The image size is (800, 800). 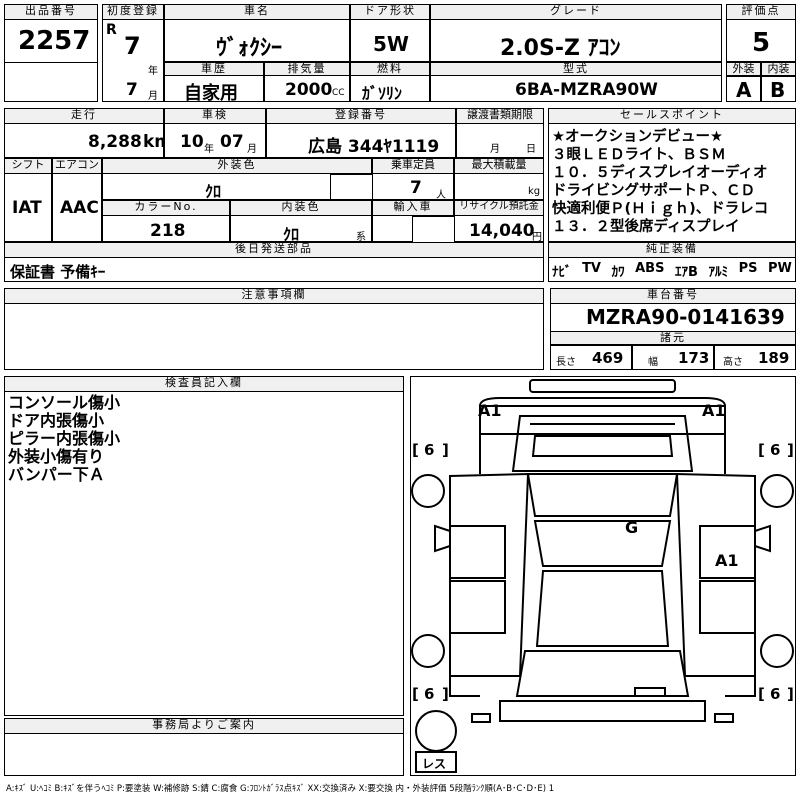 What do you see at coordinates (237, 166) in the screenshot?
I see `ext-color-label: 外装色` at bounding box center [237, 166].